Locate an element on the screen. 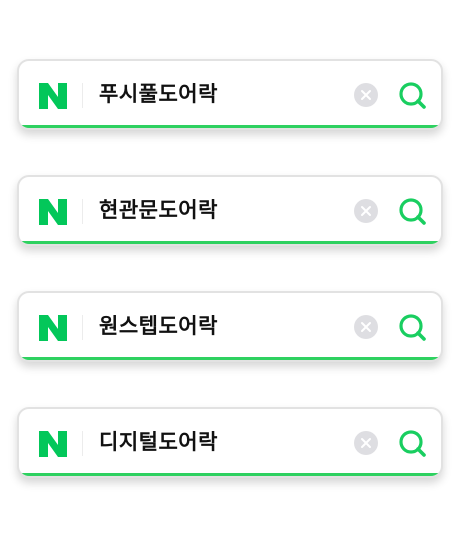 The width and height of the screenshot is (460, 556). search-query-text: 디지털도어락 is located at coordinates (158, 442).